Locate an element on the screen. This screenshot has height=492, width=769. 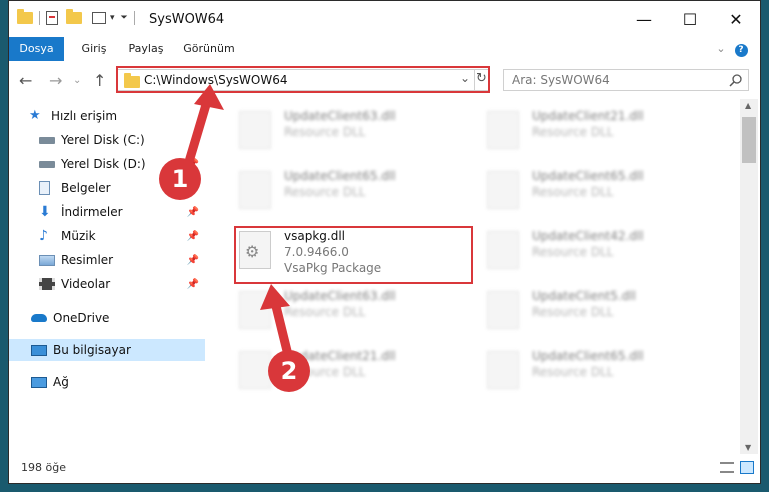
annotation-badge-1: 1 is located at coordinates (180, 179).